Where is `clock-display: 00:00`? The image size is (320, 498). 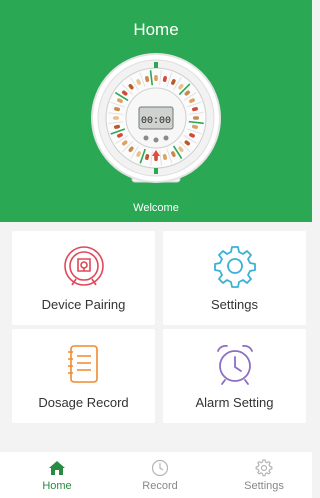
clock-display: 00:00 is located at coordinates (156, 121).